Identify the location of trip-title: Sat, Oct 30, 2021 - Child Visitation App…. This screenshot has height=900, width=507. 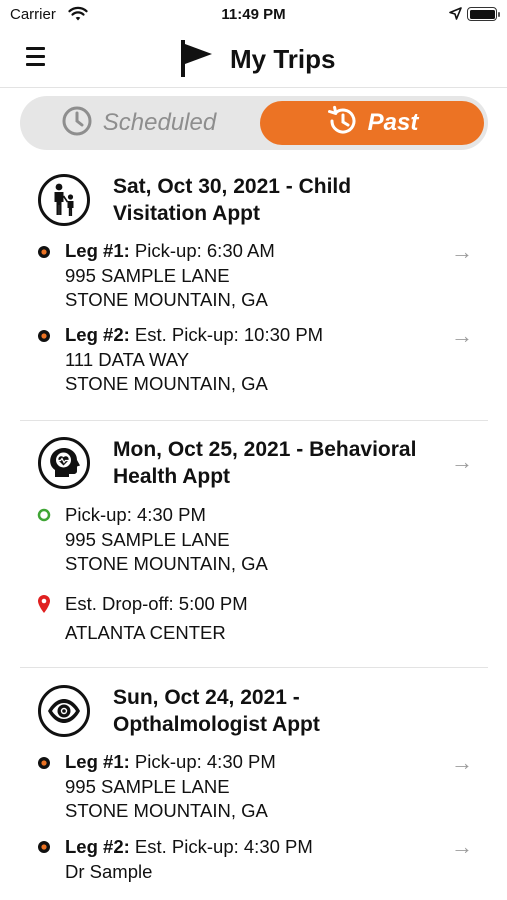
(232, 200).